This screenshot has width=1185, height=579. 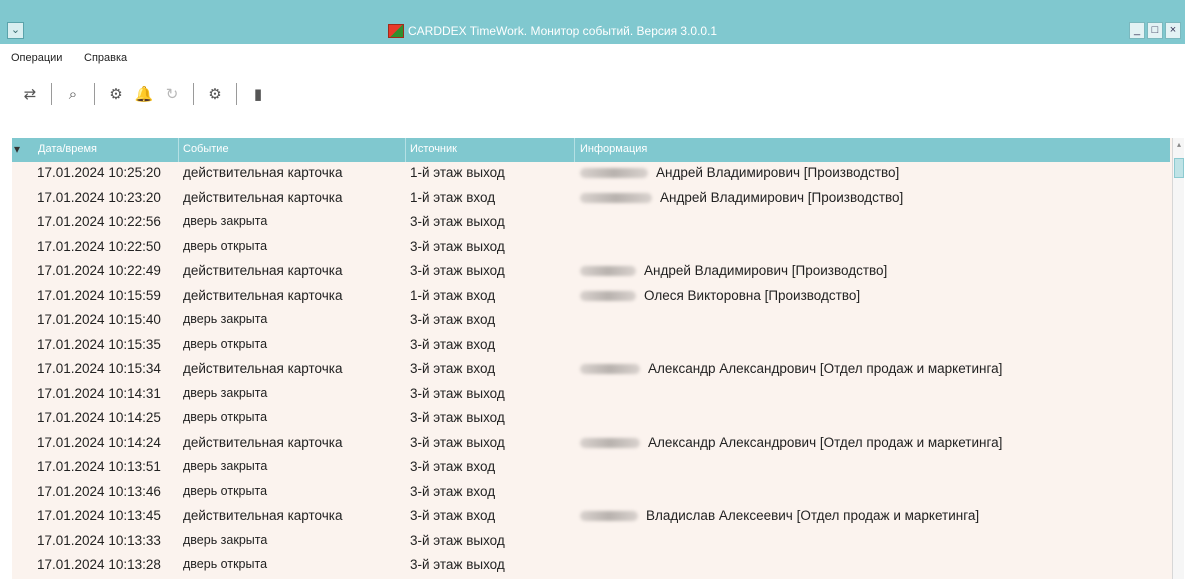 I want to click on maximize-button: □, so click(x=1155, y=30).